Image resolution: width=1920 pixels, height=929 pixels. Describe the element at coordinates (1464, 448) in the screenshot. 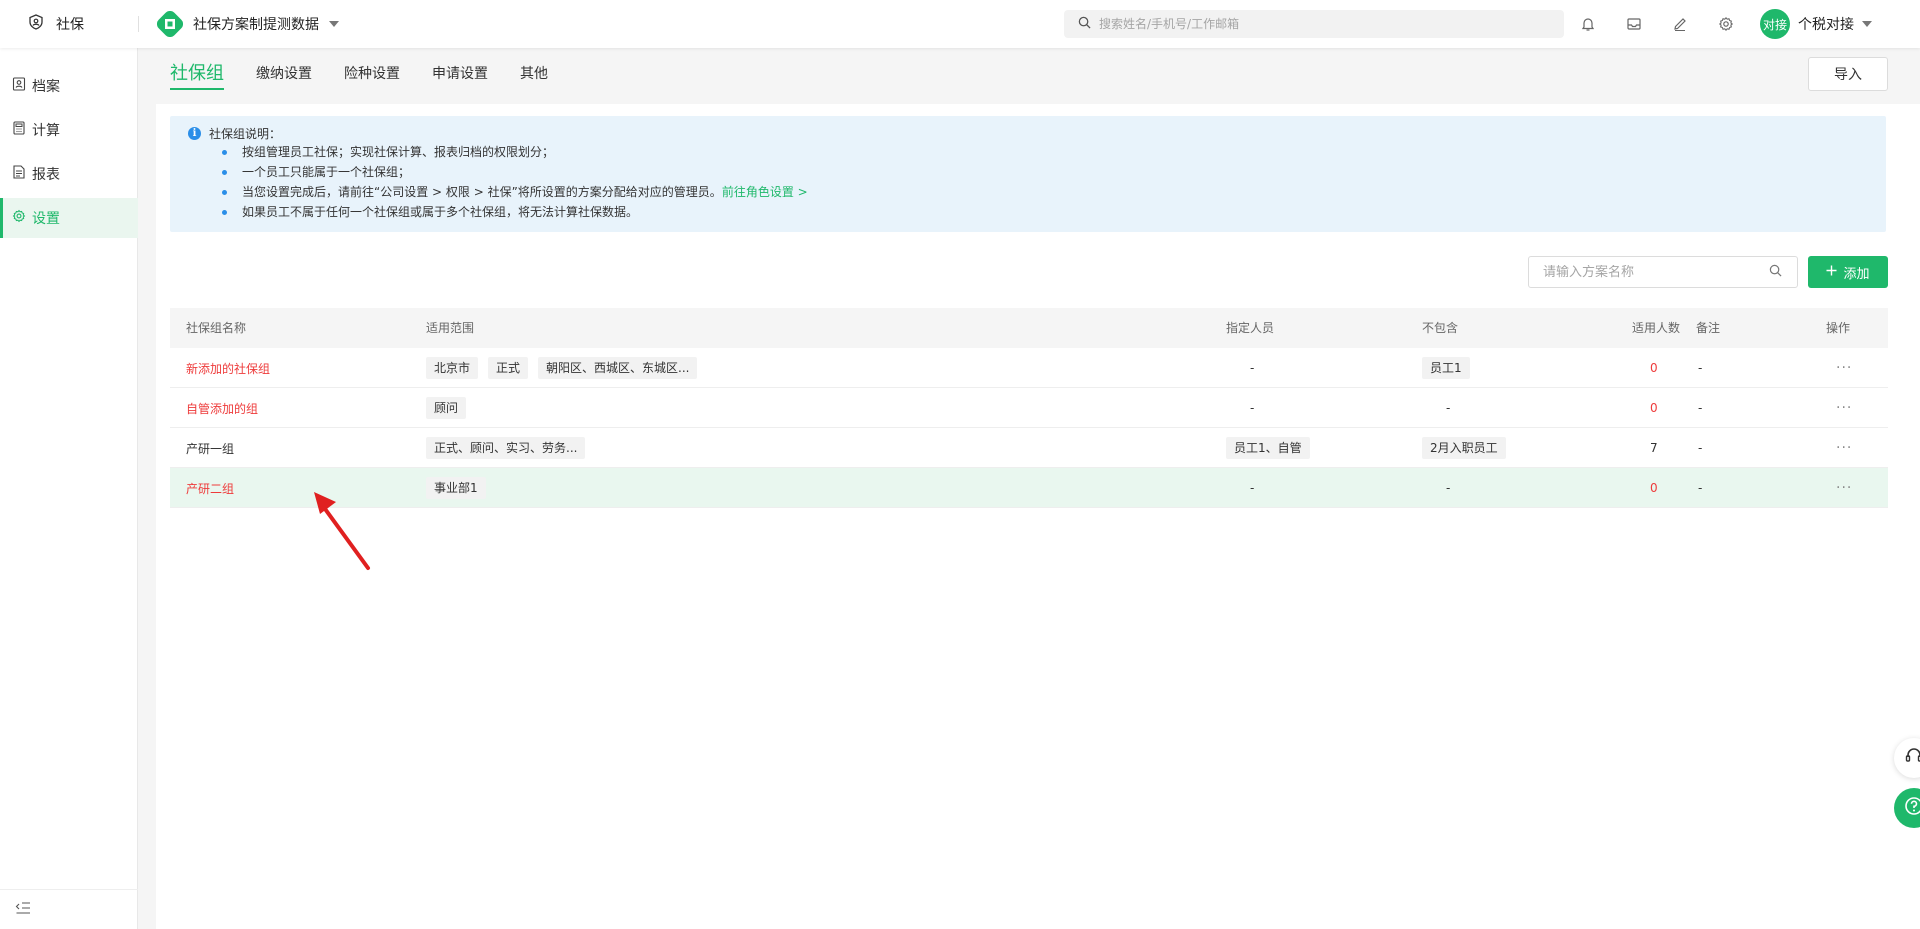

I see `excluded-tag: 2月入职员工` at that location.